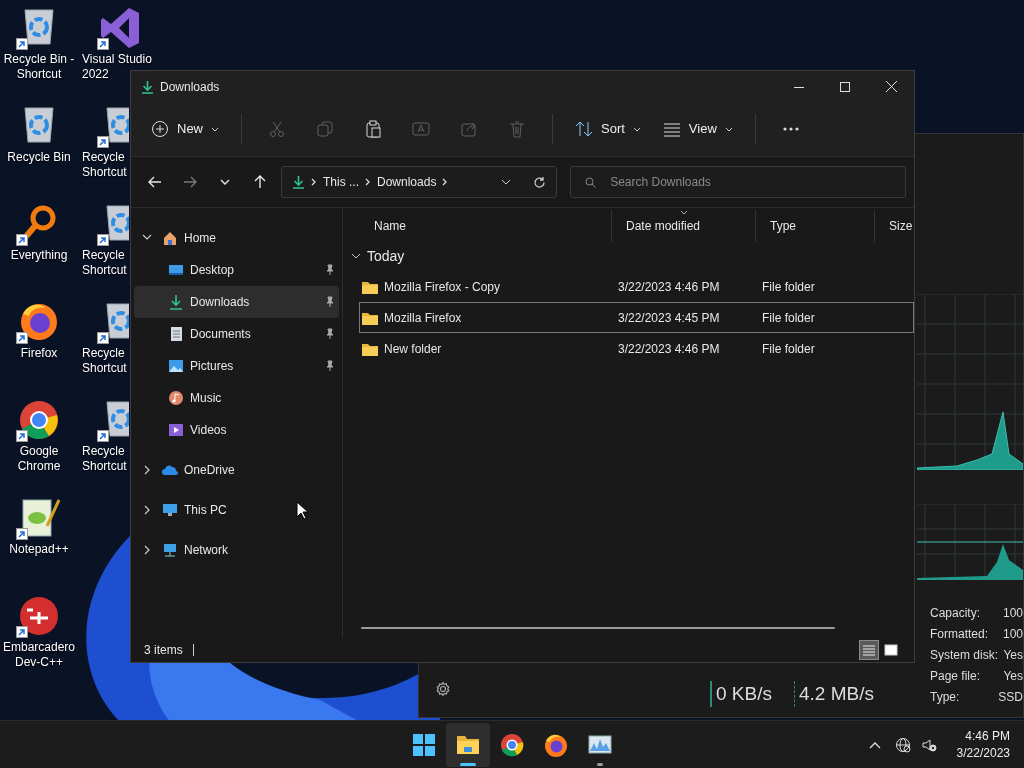 The width and height of the screenshot is (1024, 768). Describe the element at coordinates (741, 694) in the screenshot. I see `read-speed-value: 0 KB/s` at that location.